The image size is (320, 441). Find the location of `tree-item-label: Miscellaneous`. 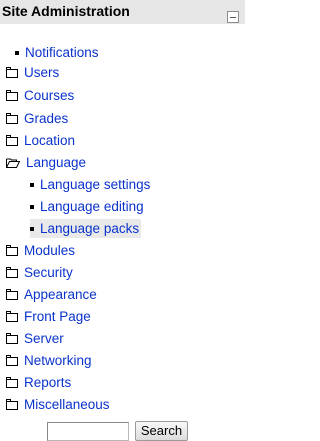

tree-item-label: Miscellaneous is located at coordinates (67, 404).